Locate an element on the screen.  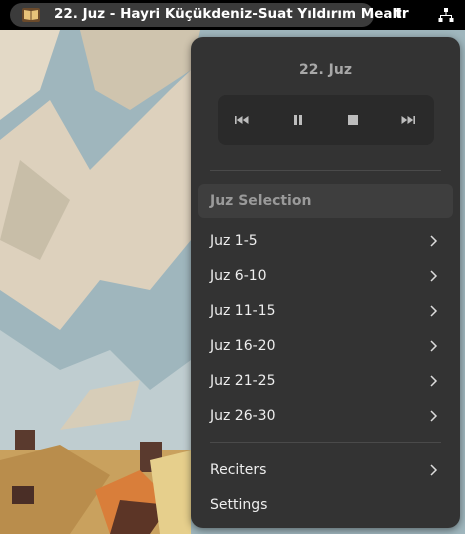
menu-item-label: Juz 26-30 is located at coordinates (243, 416).